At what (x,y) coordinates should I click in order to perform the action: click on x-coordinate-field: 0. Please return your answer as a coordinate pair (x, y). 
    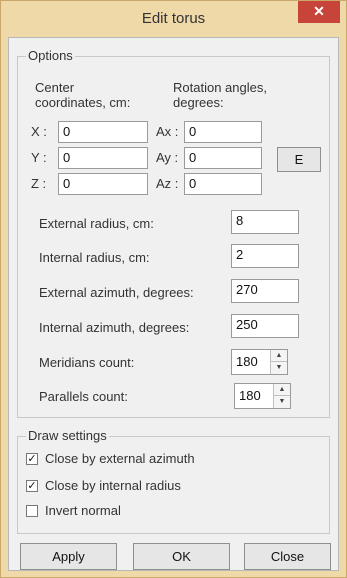
    Looking at the image, I should click on (103, 132).